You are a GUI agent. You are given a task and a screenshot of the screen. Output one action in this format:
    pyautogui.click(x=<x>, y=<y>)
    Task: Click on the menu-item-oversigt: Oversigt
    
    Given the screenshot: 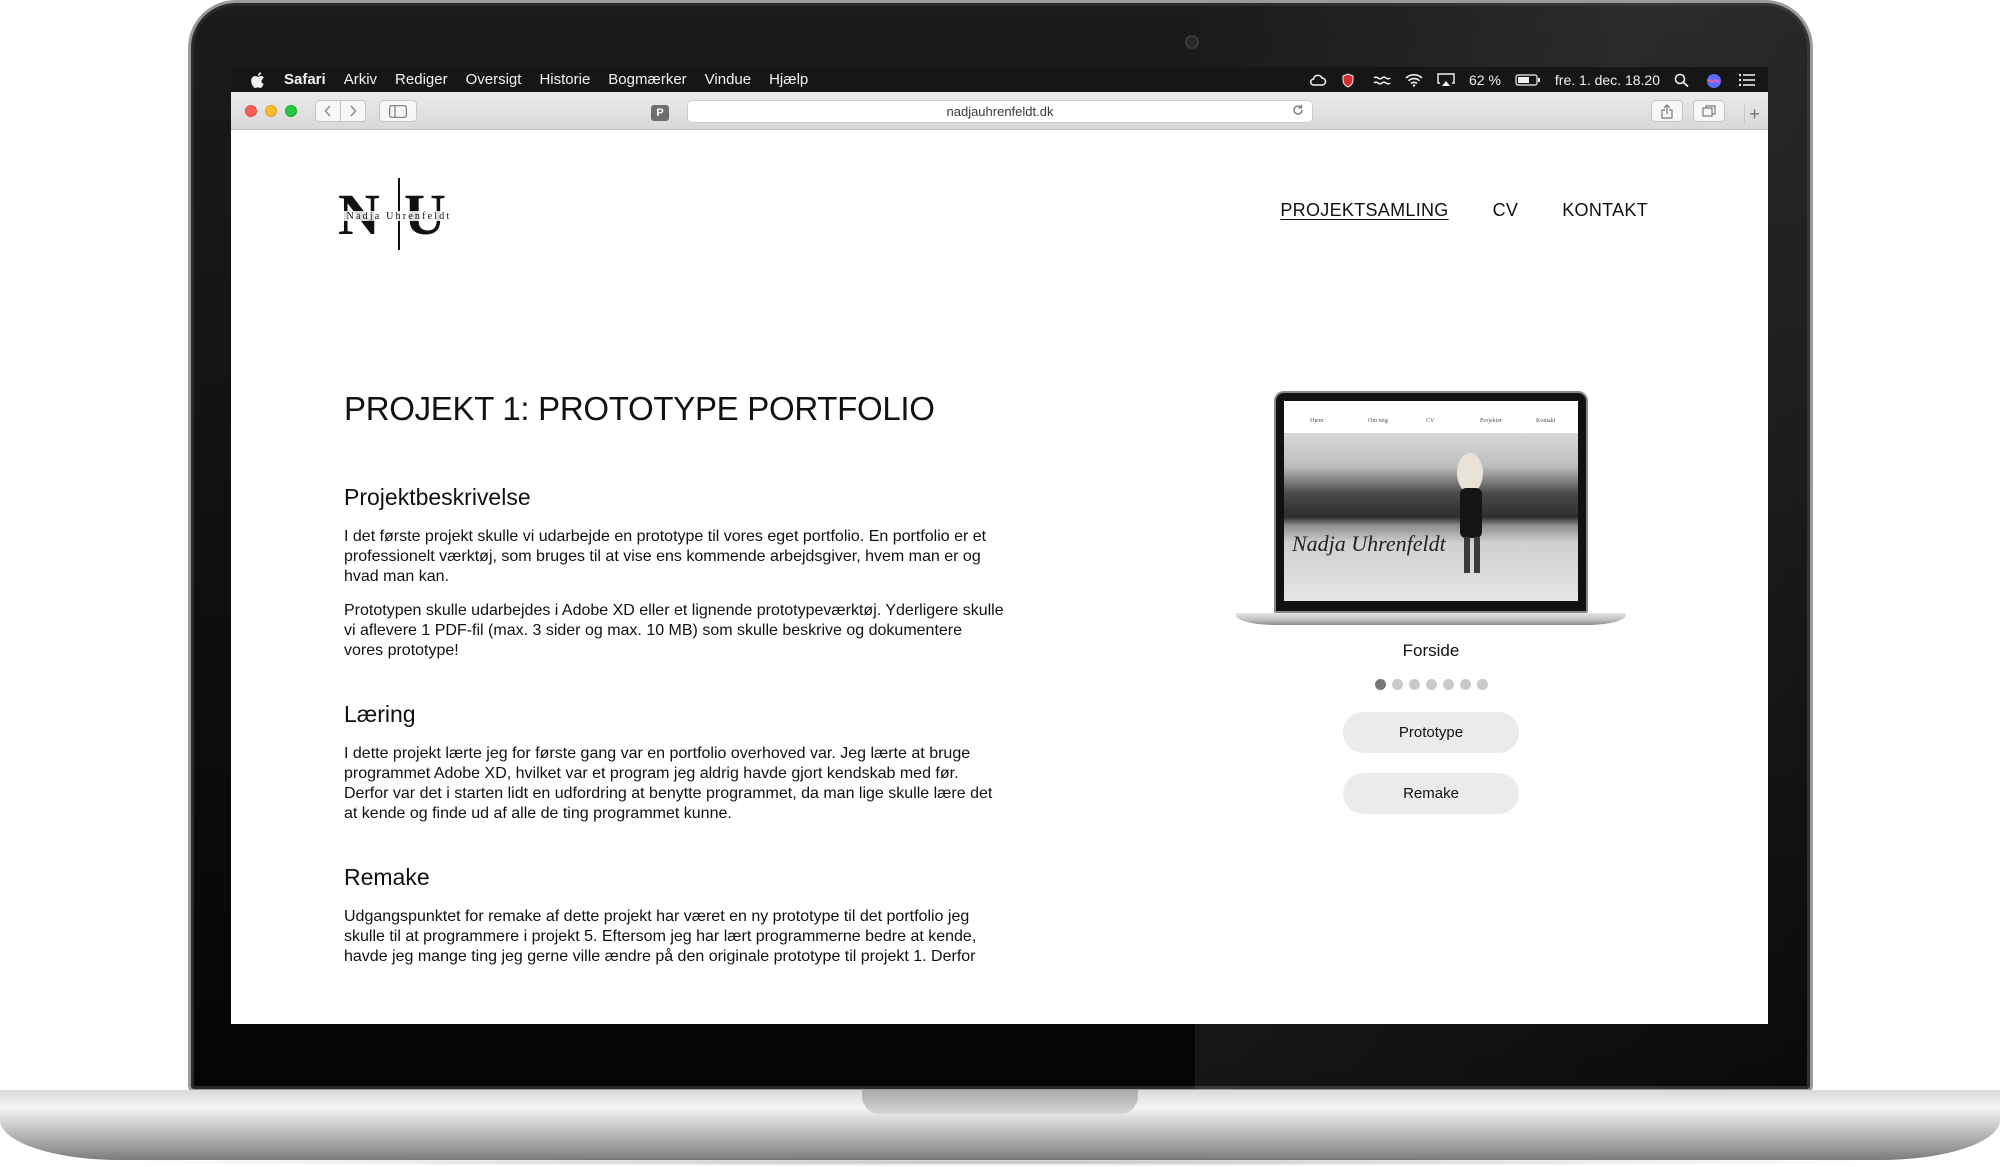 What is the action you would take?
    pyautogui.click(x=494, y=79)
    